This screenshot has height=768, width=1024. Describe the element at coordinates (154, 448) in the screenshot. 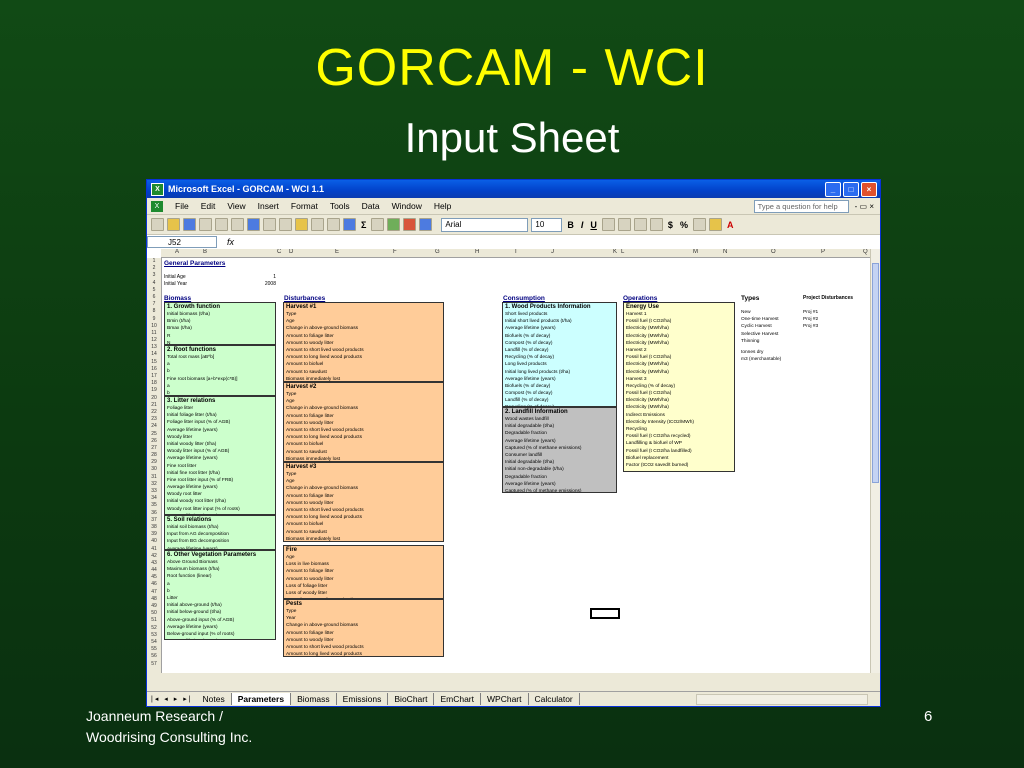

I see `row-header: 27` at that location.